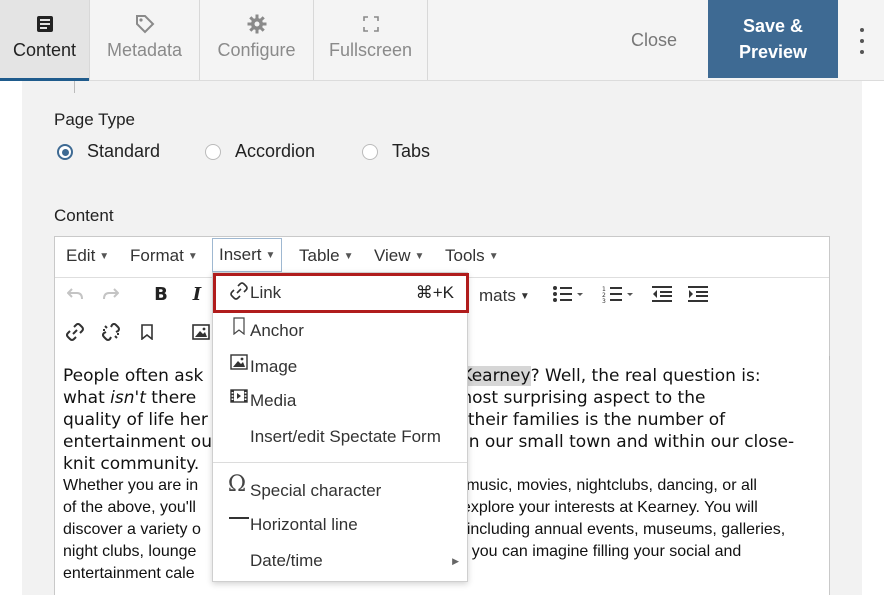 Image resolution: width=884 pixels, height=595 pixels. What do you see at coordinates (124, 151) in the screenshot?
I see `radio-standard-label: Standard` at bounding box center [124, 151].